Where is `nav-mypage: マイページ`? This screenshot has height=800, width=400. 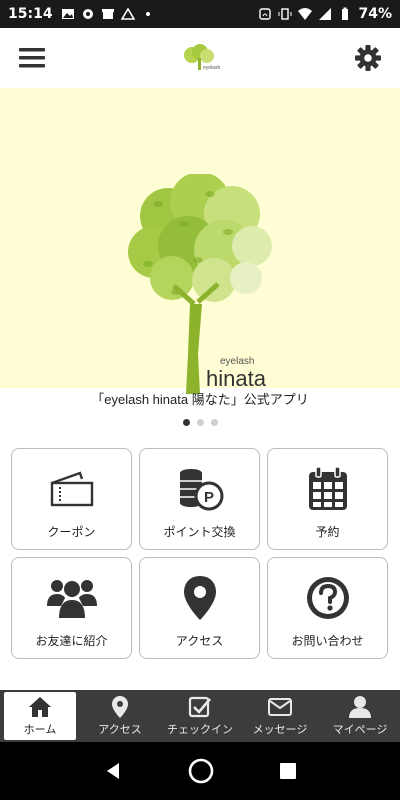
nav-mypage: マイページ is located at coordinates (360, 716).